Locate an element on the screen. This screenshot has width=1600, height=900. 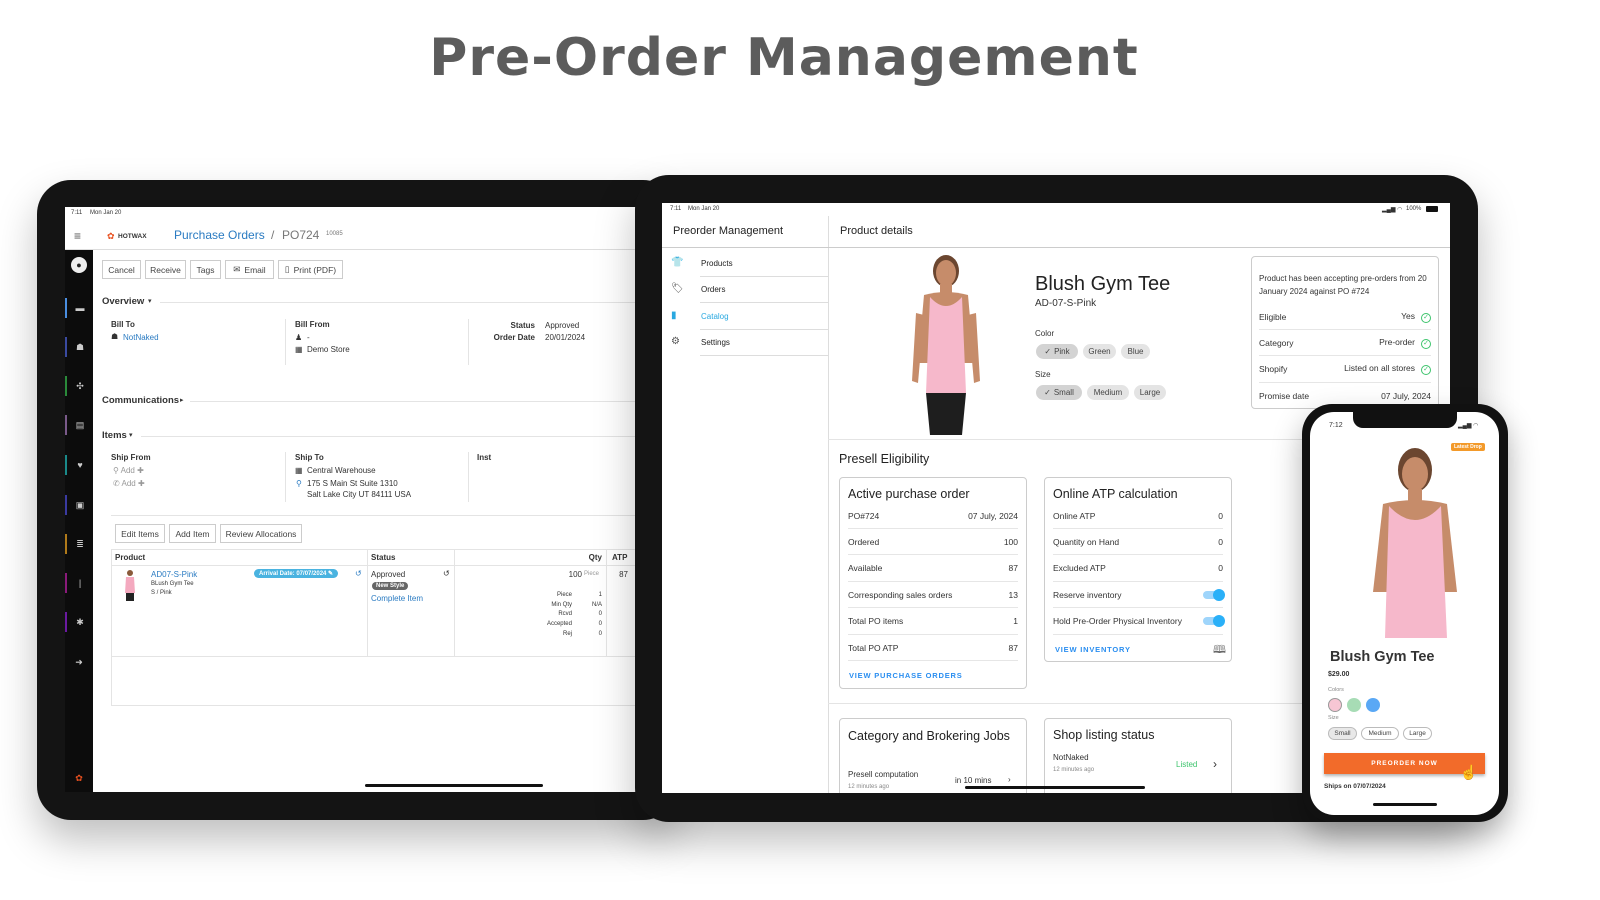
add-item-button: Add Item is located at coordinates (192, 533).